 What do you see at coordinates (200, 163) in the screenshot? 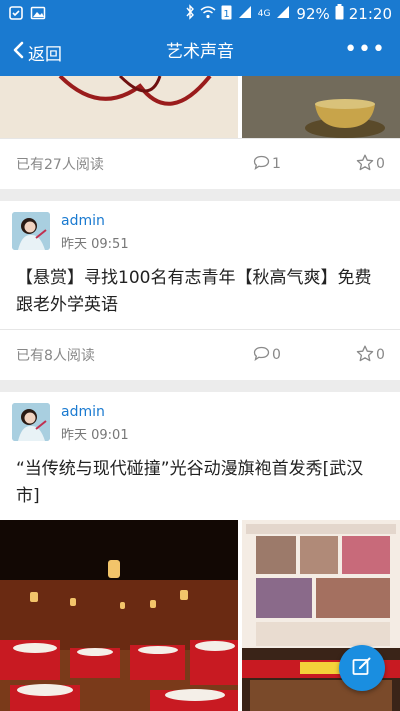
I see `post-stats-bar: 已有27人阅读 1 0` at bounding box center [200, 163].